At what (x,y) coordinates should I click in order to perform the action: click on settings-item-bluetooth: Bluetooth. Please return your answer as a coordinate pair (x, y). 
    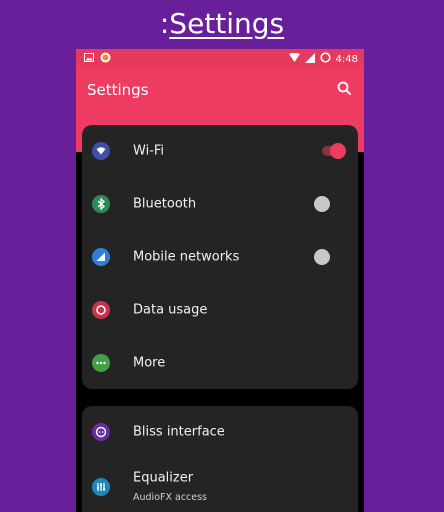
    Looking at the image, I should click on (220, 204).